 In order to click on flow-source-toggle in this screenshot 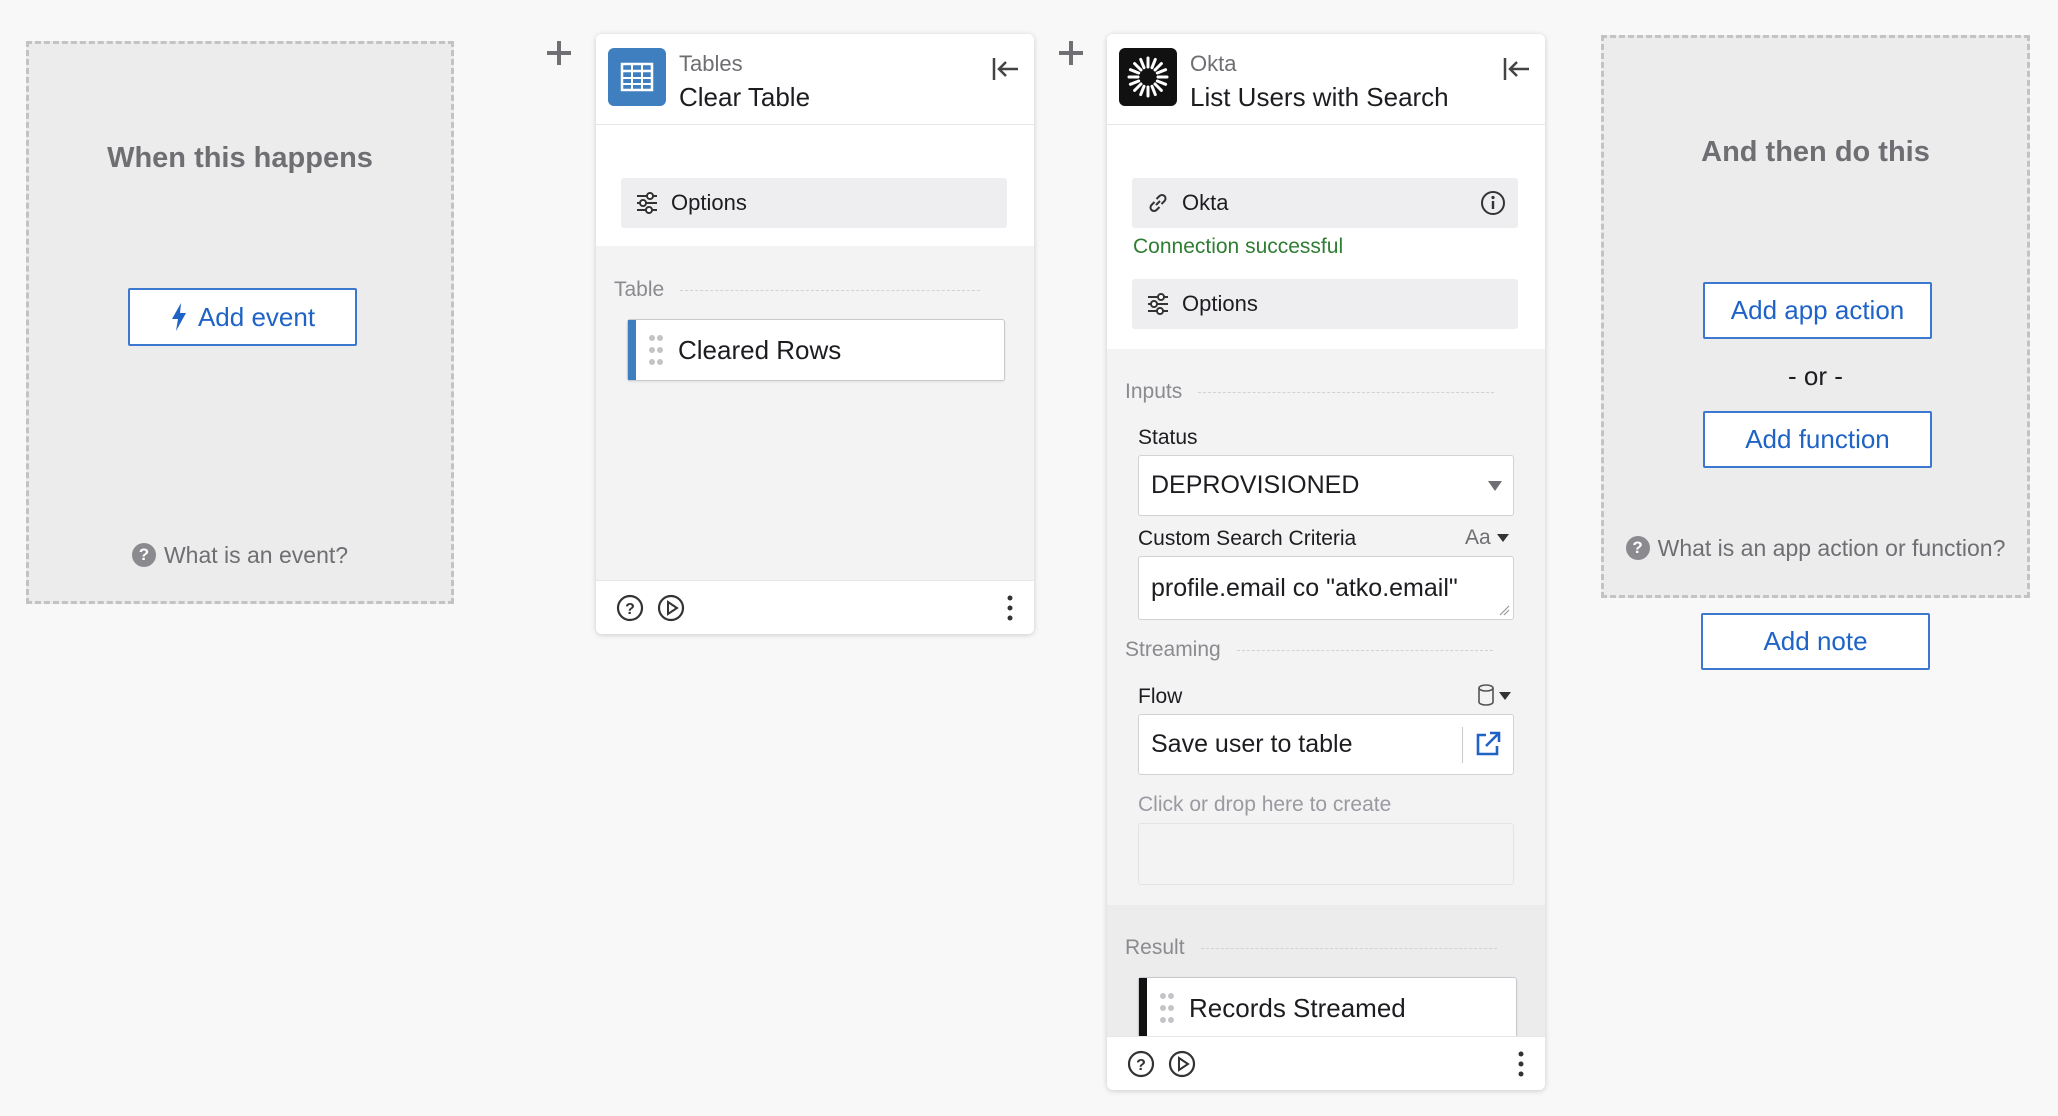, I will do `click(1494, 697)`.